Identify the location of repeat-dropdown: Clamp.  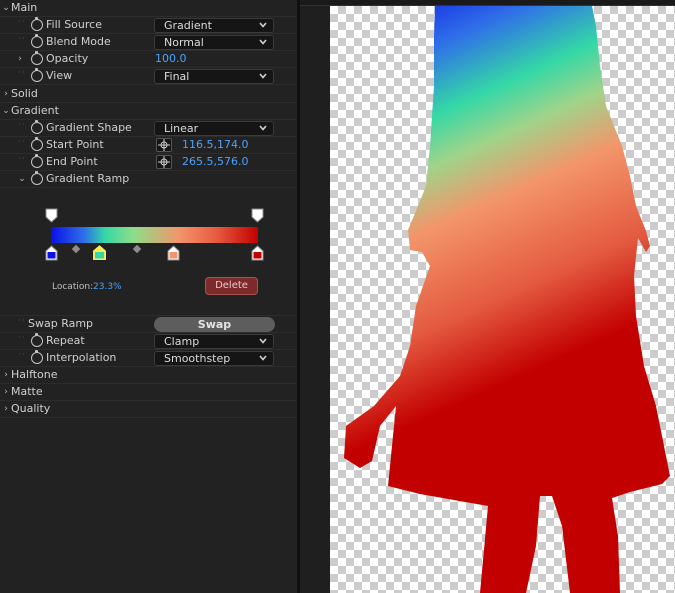
(214, 341).